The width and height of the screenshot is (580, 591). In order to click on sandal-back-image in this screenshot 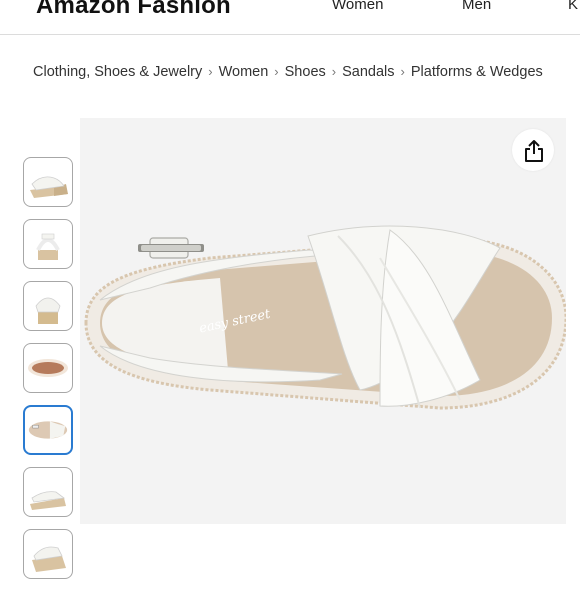, I will do `click(48, 246)`.